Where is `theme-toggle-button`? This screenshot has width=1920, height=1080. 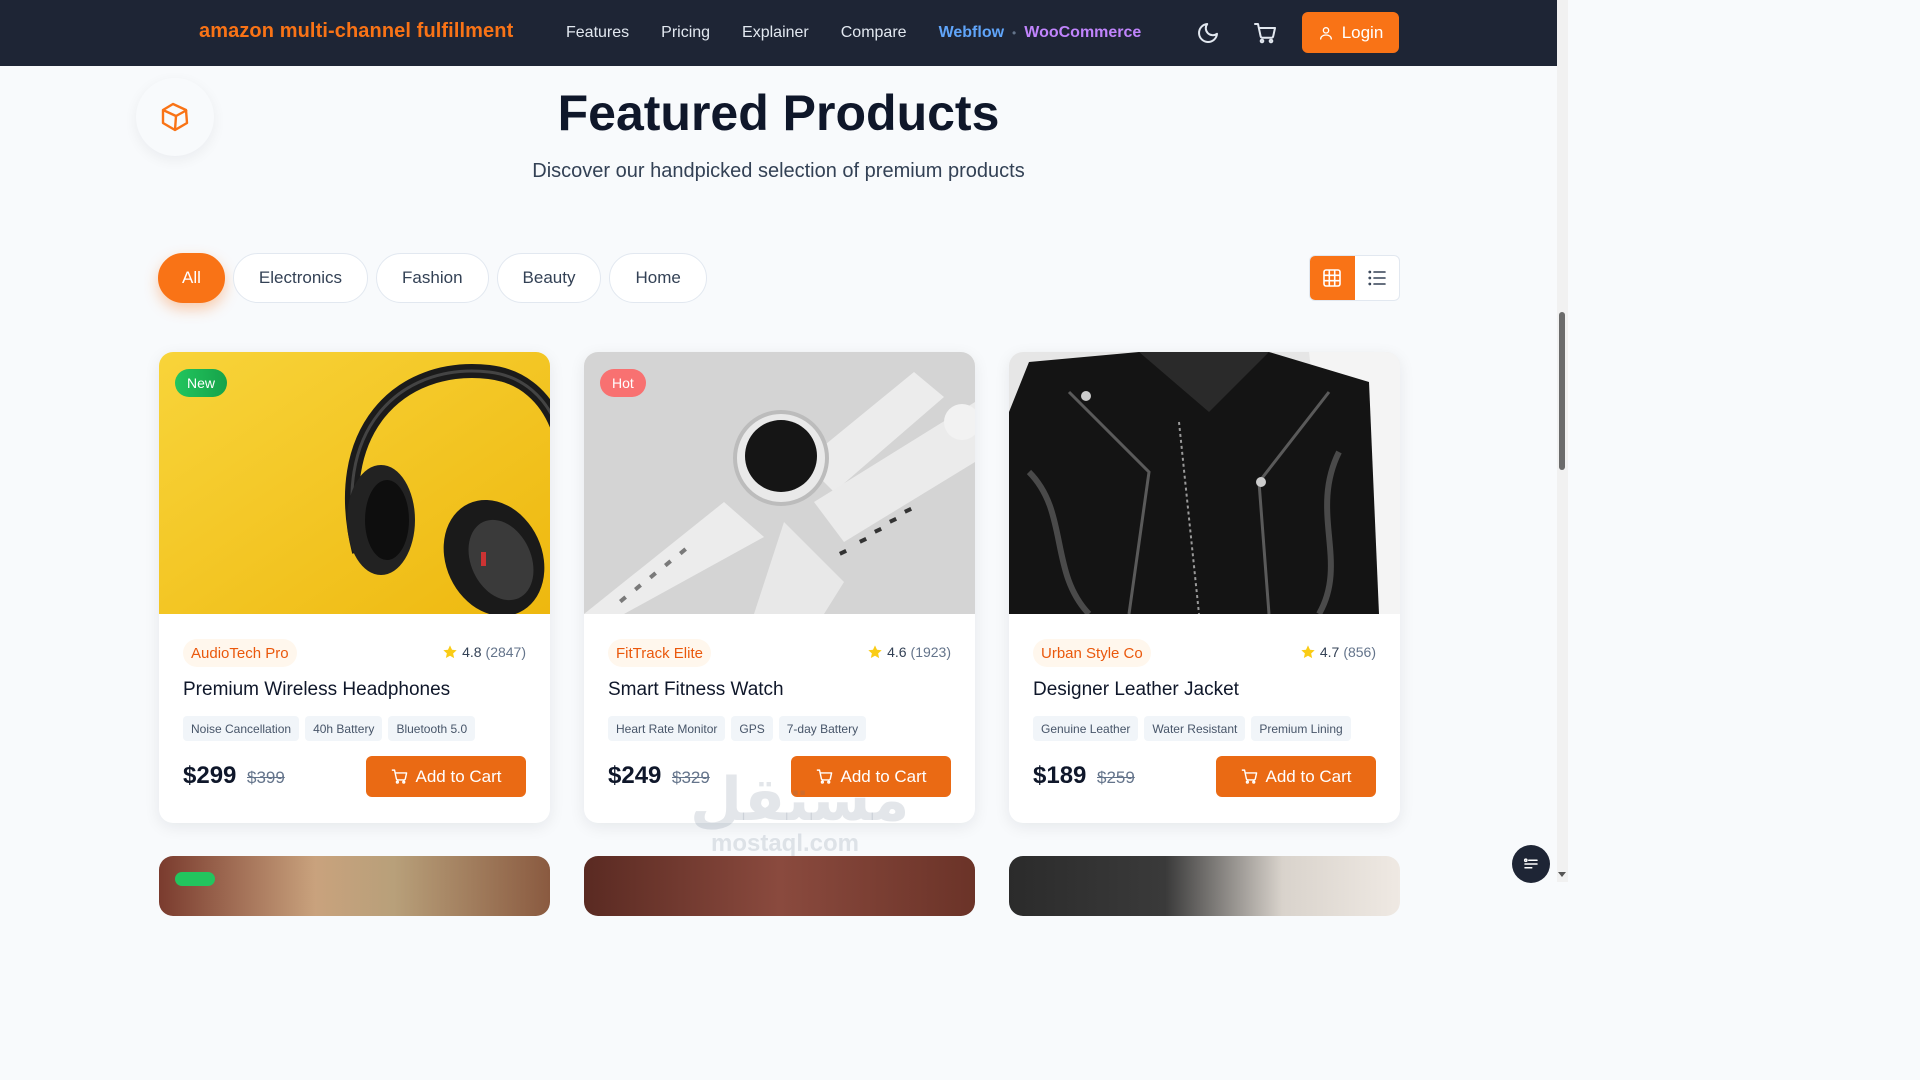 theme-toggle-button is located at coordinates (1208, 33).